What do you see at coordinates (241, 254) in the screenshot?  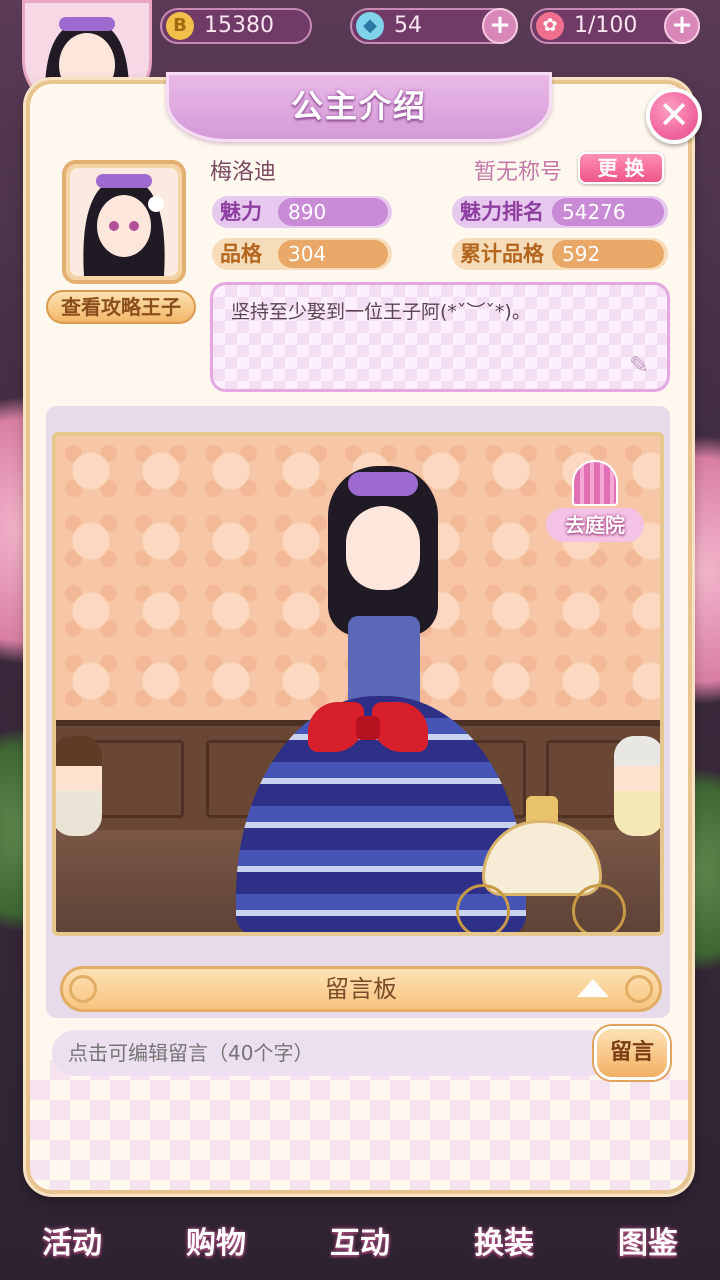 I see `quality-label: 品格` at bounding box center [241, 254].